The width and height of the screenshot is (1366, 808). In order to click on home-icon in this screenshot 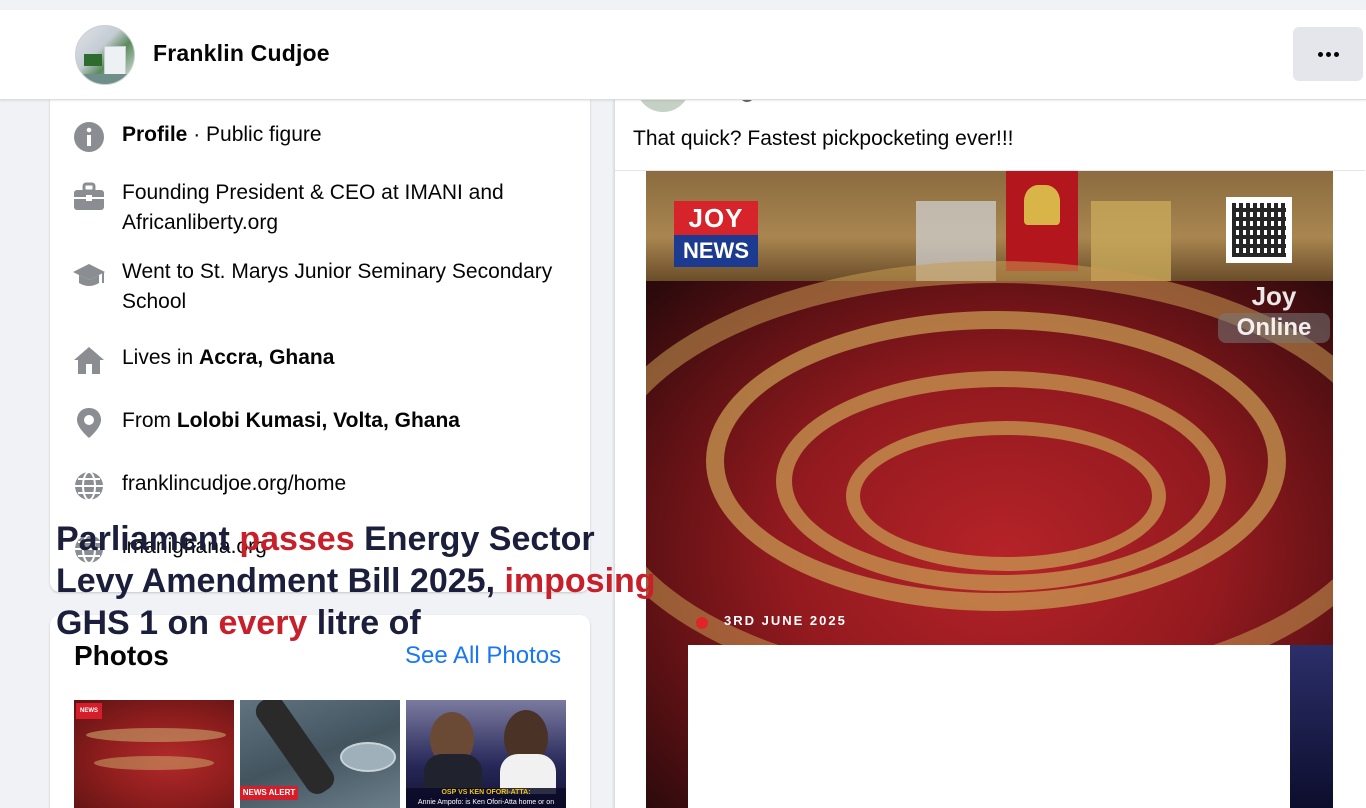, I will do `click(89, 360)`.